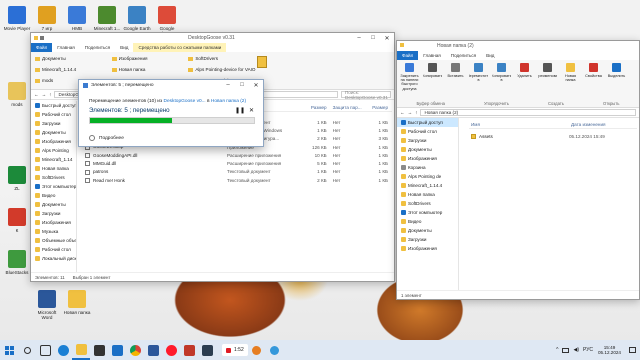  Describe the element at coordinates (73, 69) in the screenshot. I see `ribbon-location-item: Minecraft_1.14.4` at that location.